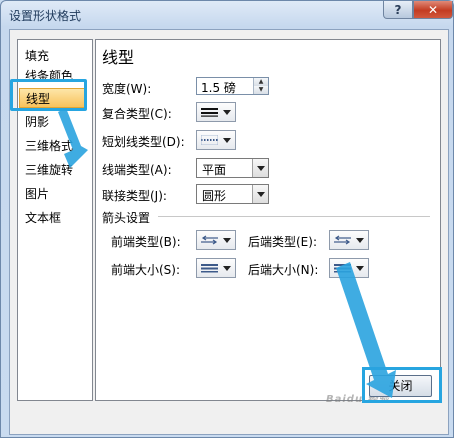 Image resolution: width=454 pixels, height=438 pixels. I want to click on nav-item-3d-format: 三维格式, so click(56, 146).